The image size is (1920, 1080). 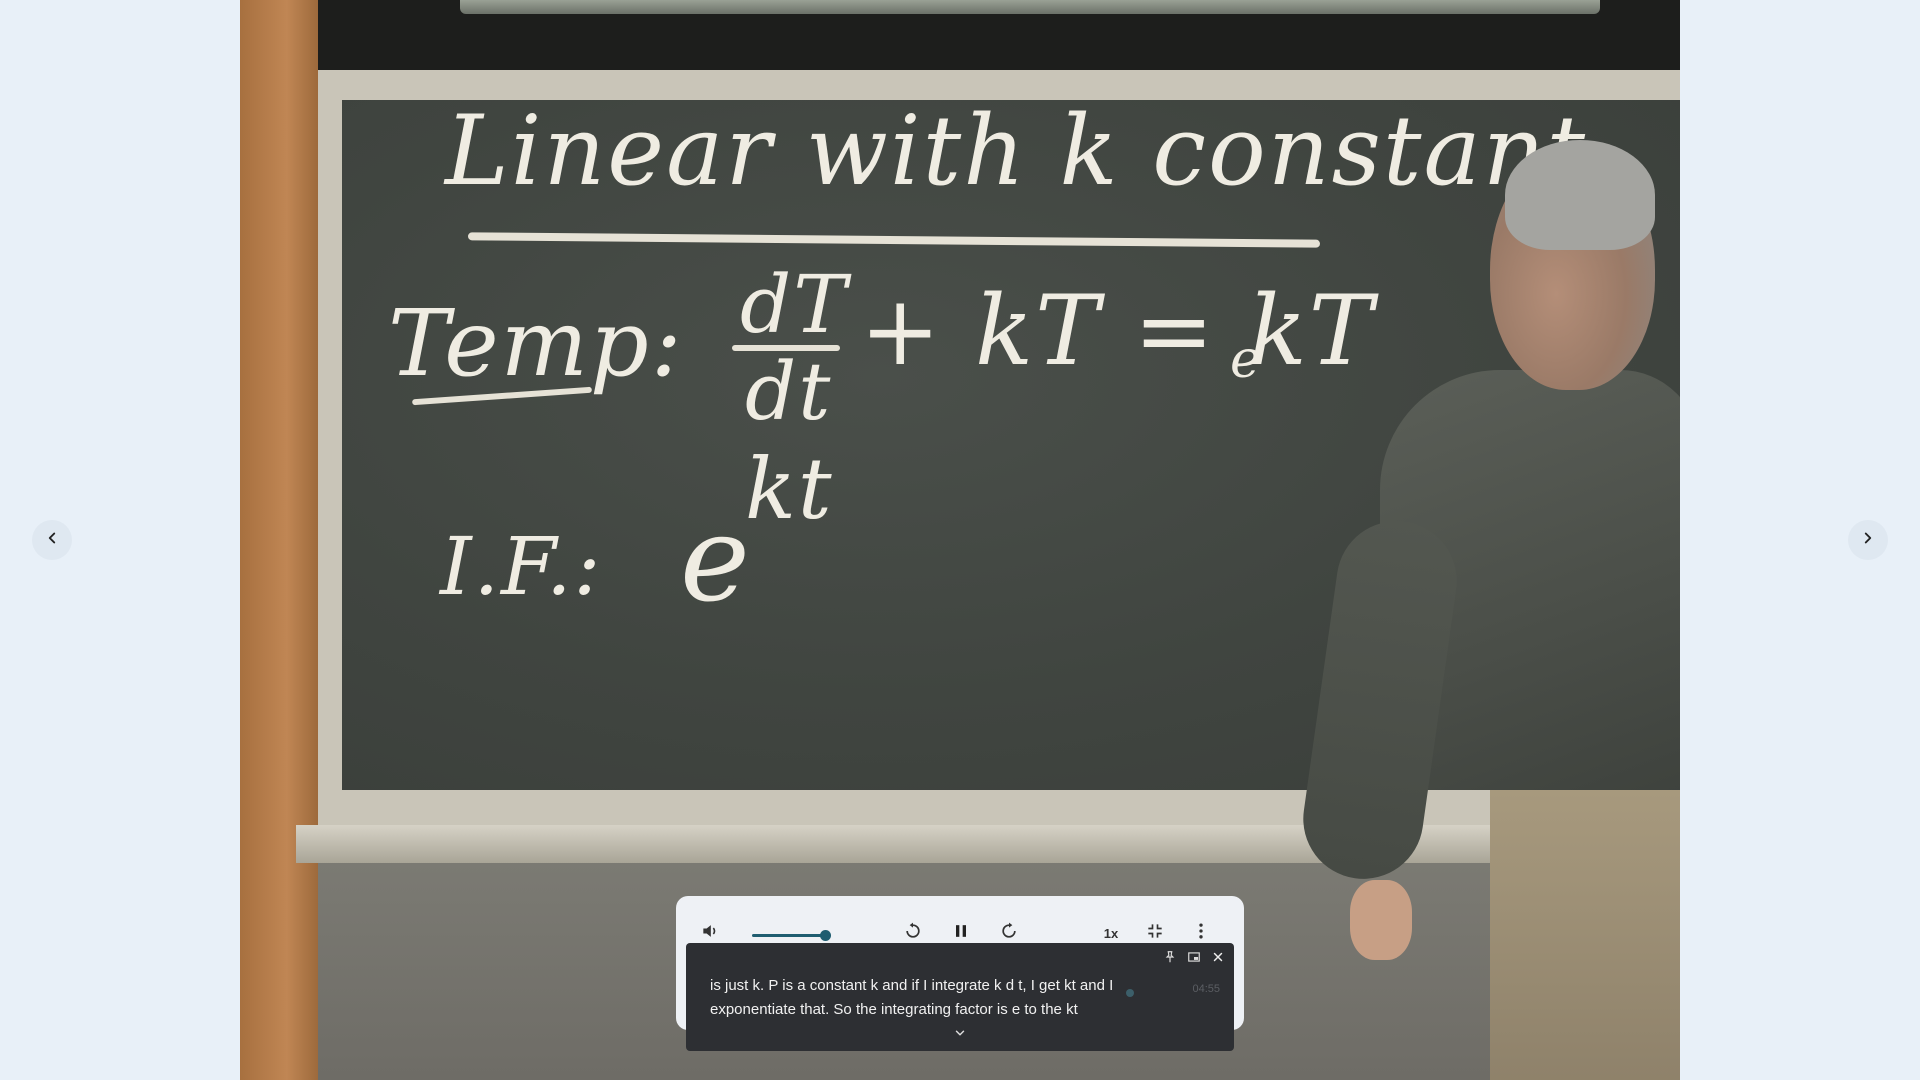 I want to click on eq-denominator: dt, so click(x=789, y=391).